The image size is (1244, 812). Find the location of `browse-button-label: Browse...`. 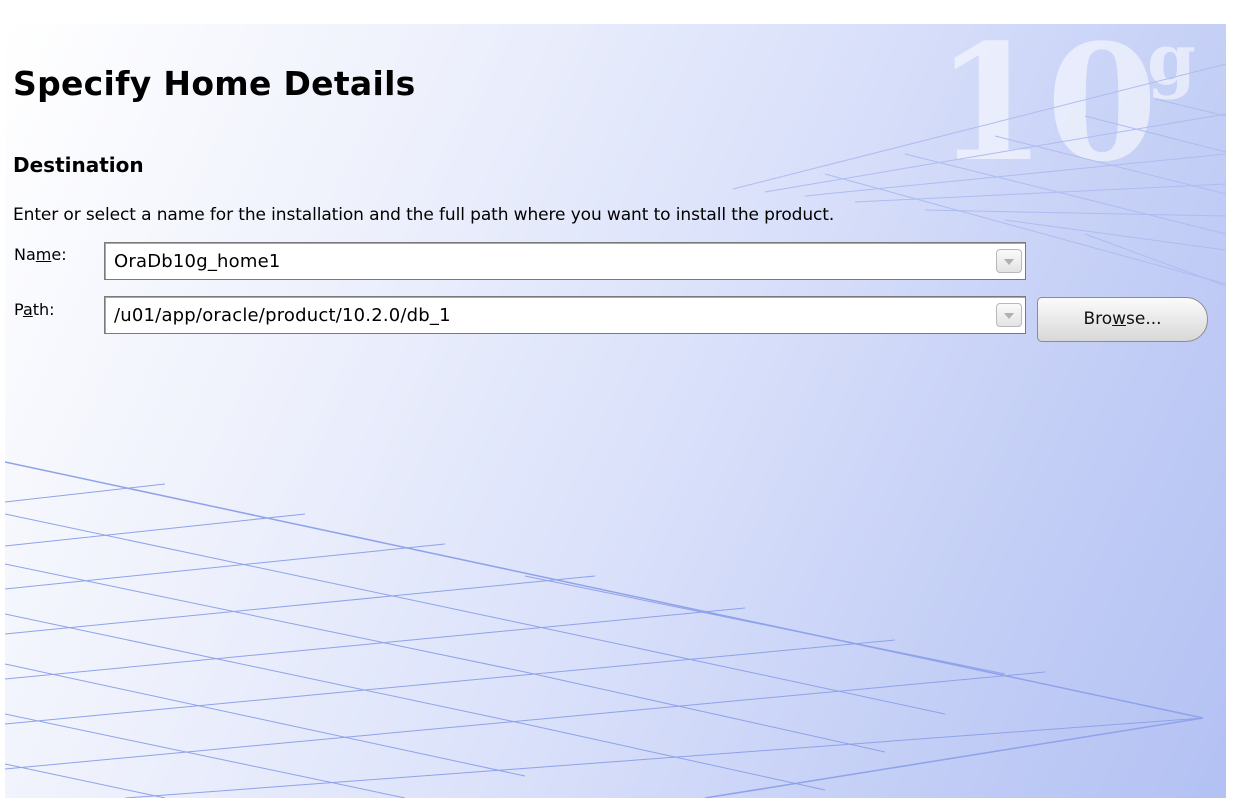

browse-button-label: Browse... is located at coordinates (1122, 319).